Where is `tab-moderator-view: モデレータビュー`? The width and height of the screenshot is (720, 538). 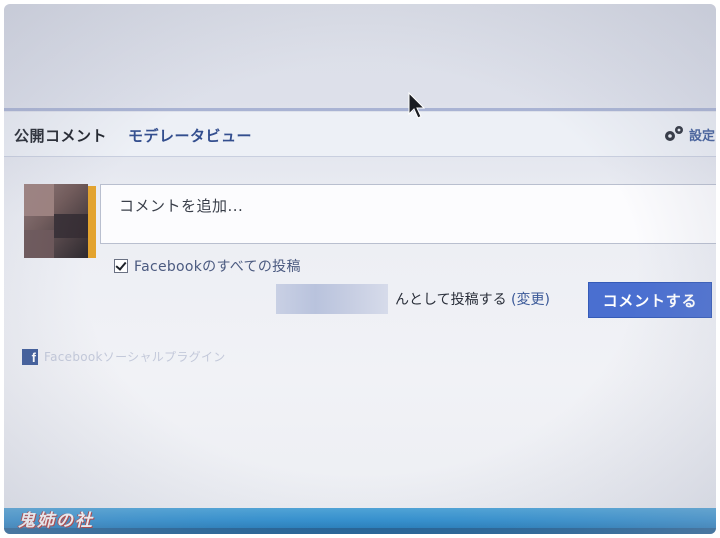
tab-moderator-view: モデレータビュー is located at coordinates (190, 135).